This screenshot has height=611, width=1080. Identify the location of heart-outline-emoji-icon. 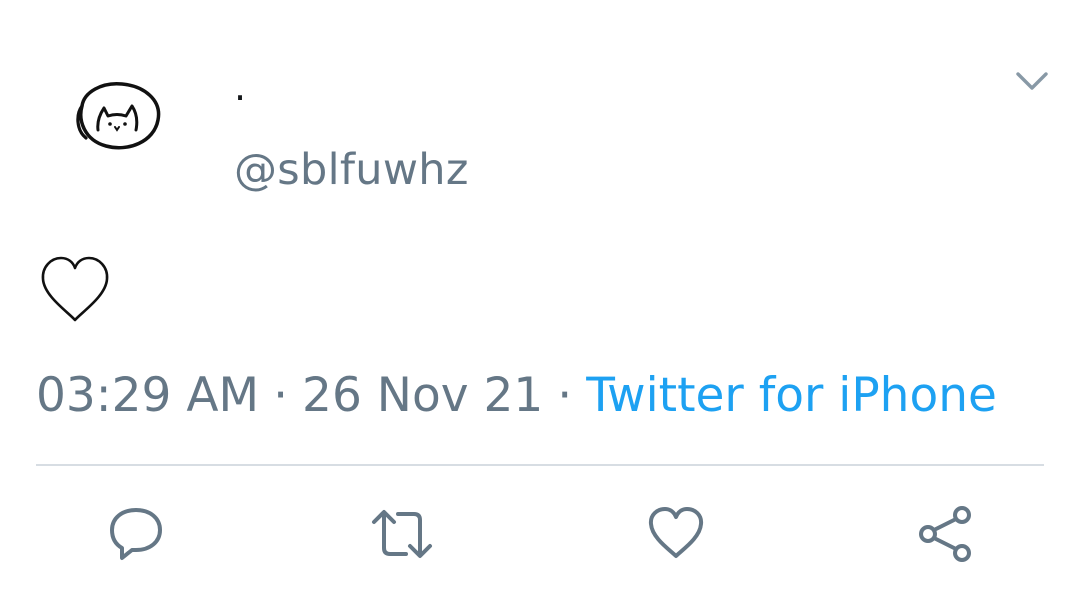
(75, 289).